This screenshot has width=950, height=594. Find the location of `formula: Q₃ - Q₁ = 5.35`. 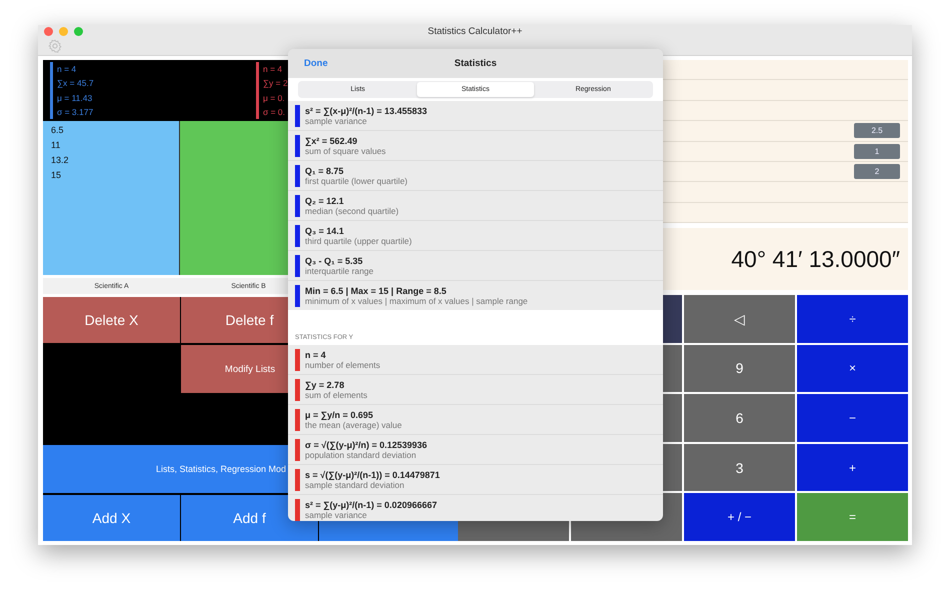

formula: Q₃ - Q₁ = 5.35 is located at coordinates (334, 261).